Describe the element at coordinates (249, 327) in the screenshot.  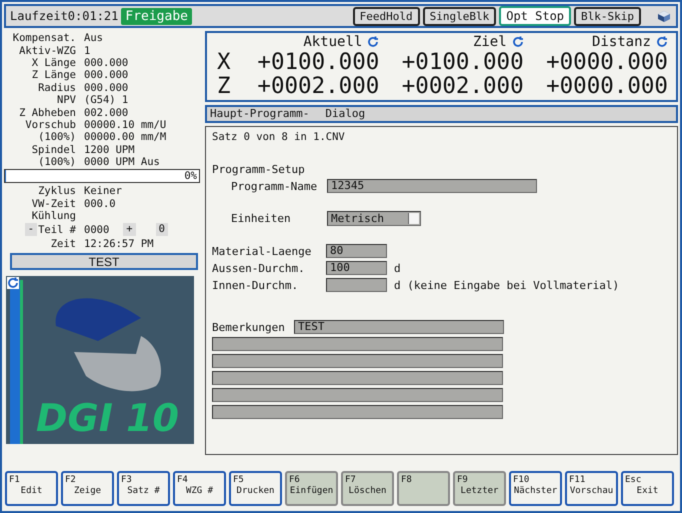
I see `field-label: Bemerkungen` at that location.